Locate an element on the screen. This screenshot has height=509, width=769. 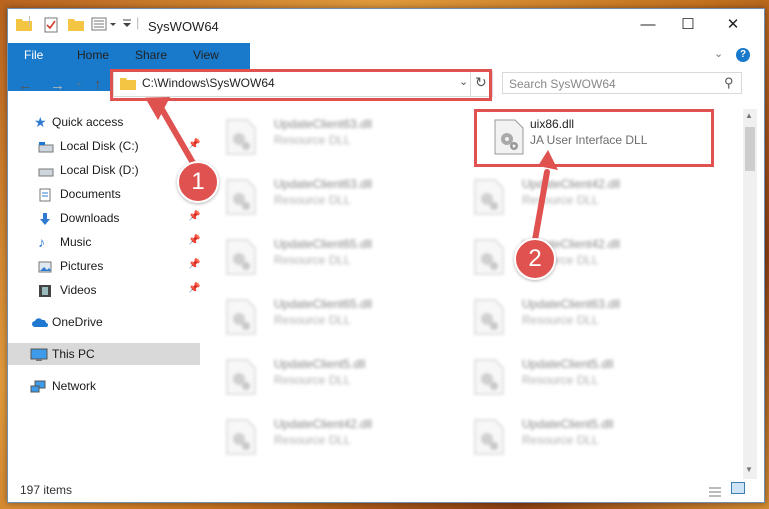
step-badge-1: 1 is located at coordinates (198, 182).